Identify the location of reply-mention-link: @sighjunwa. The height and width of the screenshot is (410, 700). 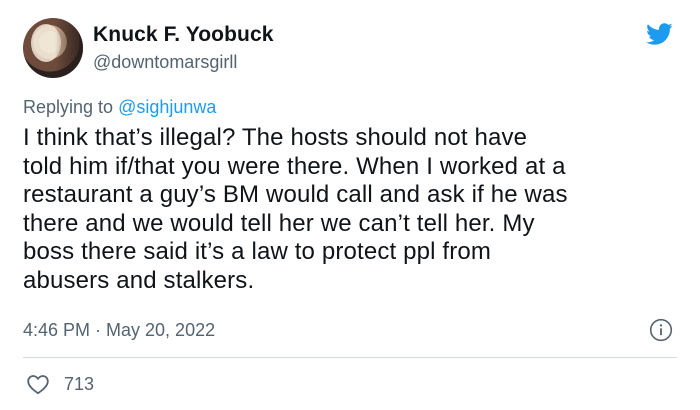
(167, 107).